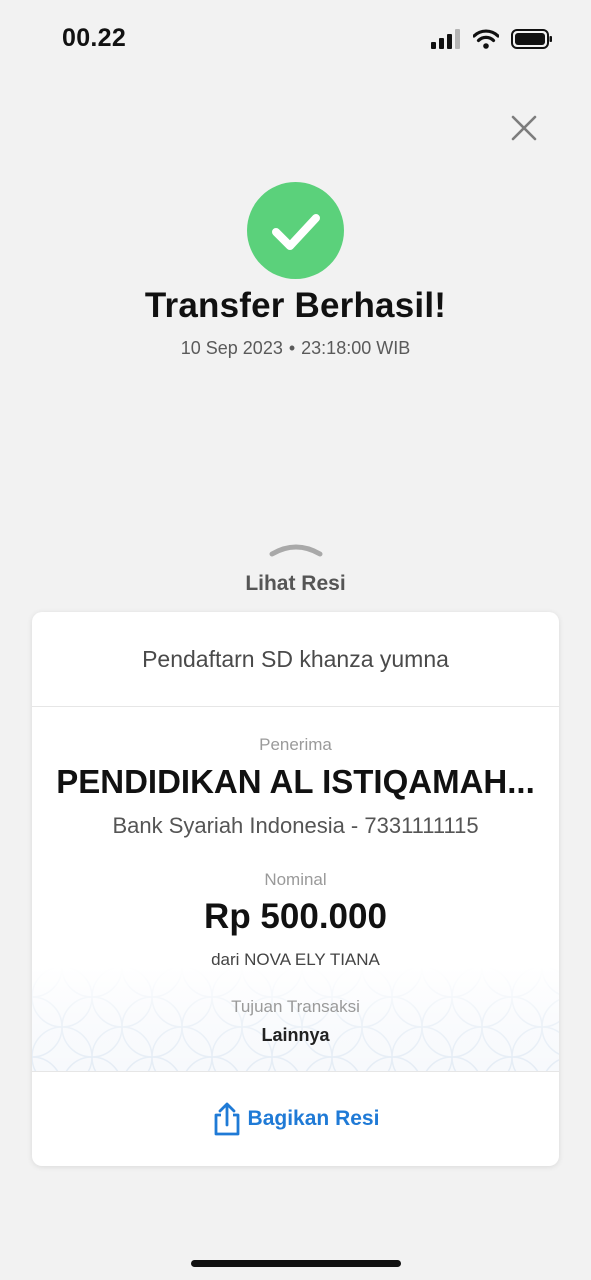  I want to click on checkmark-icon, so click(295, 231).